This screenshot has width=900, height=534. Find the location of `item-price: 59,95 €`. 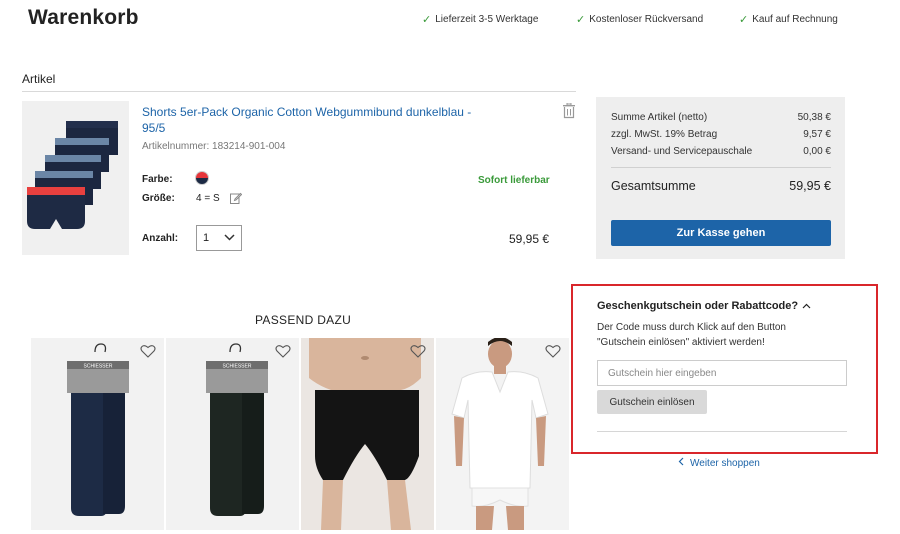

item-price: 59,95 € is located at coordinates (529, 239).